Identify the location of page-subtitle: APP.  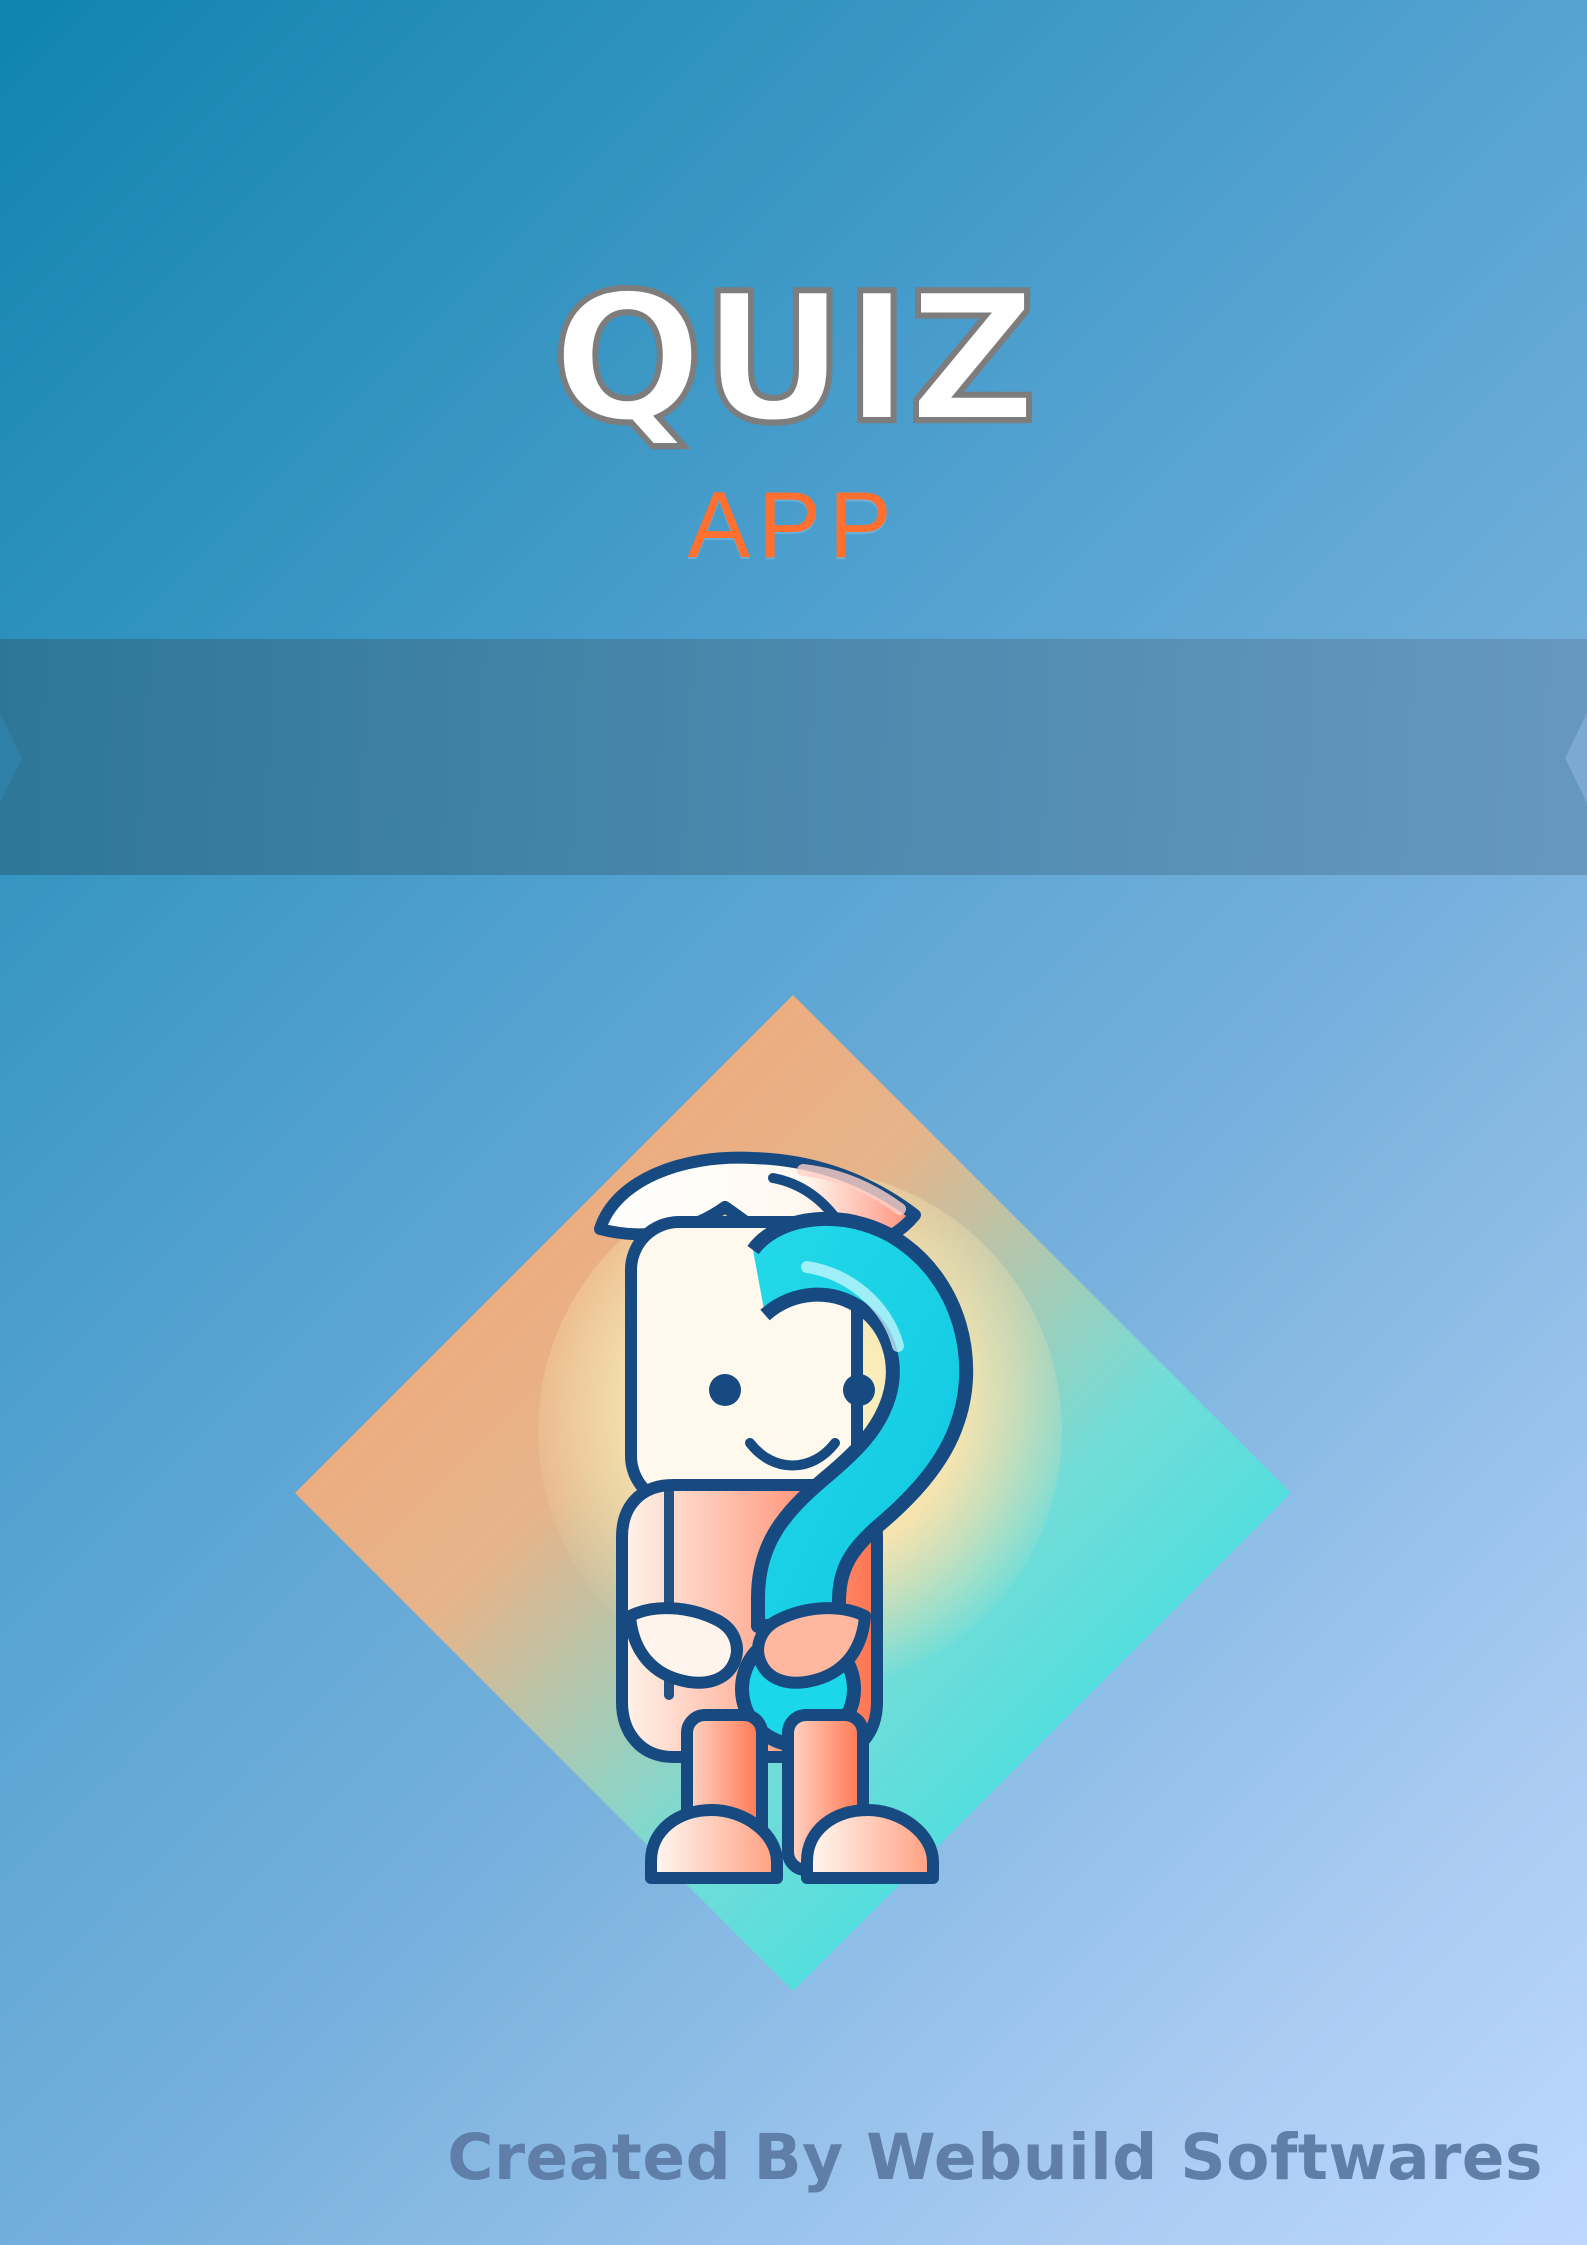
(793, 524).